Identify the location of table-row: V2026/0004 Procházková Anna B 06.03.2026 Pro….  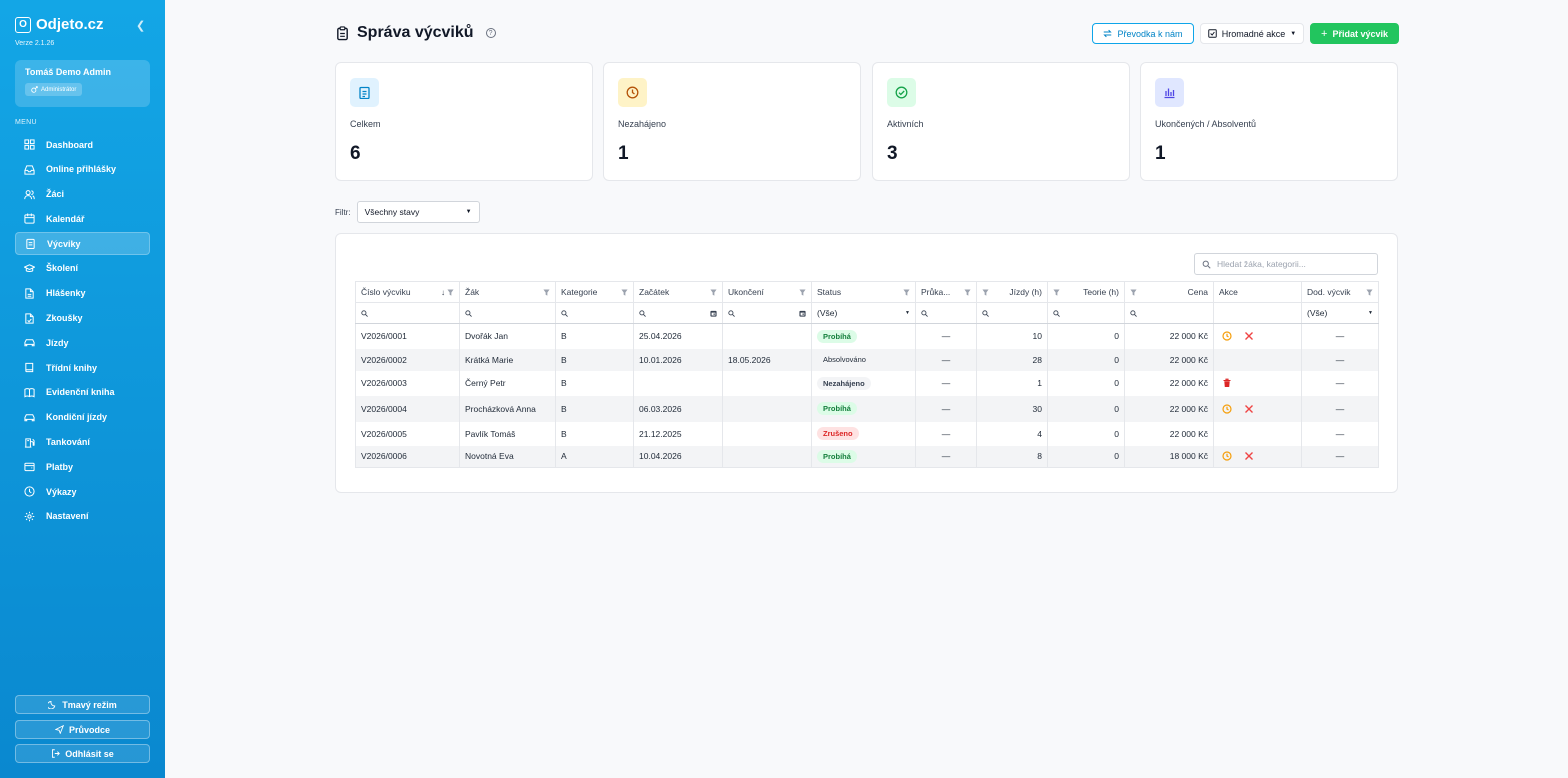
(867, 408).